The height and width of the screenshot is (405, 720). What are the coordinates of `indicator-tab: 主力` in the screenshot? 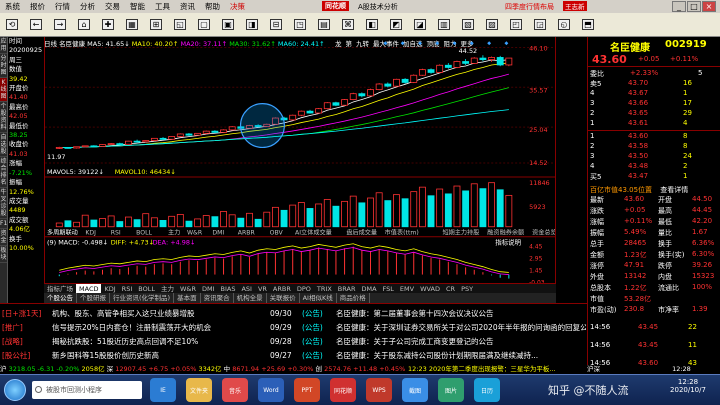 It's located at (167, 288).